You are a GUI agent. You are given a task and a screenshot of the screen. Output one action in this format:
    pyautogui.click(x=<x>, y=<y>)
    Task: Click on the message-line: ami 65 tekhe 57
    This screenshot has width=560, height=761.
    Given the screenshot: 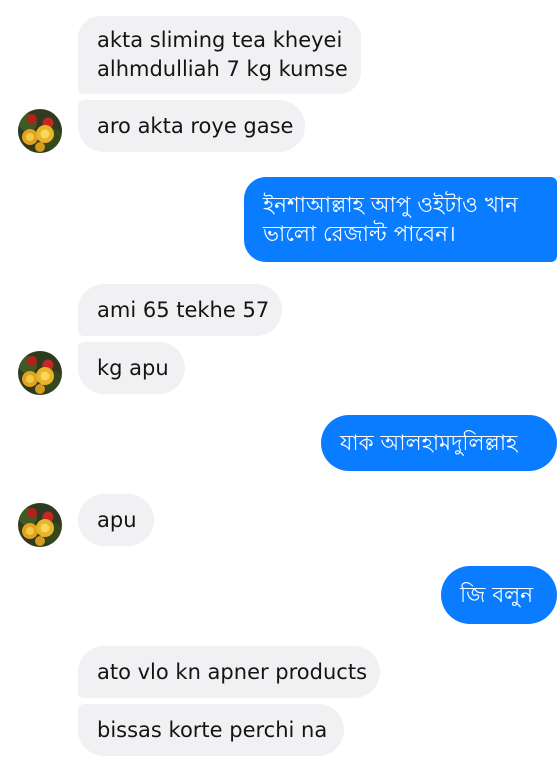 What is the action you would take?
    pyautogui.click(x=183, y=309)
    